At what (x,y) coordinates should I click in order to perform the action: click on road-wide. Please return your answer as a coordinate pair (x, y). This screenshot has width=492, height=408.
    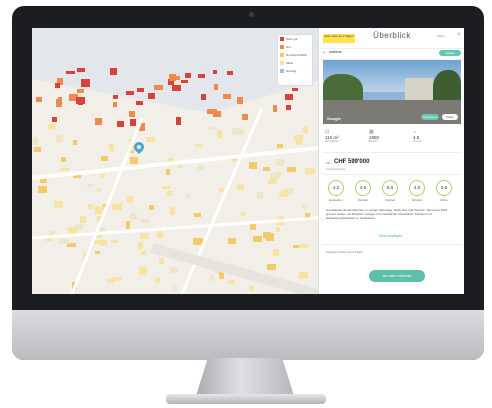
    Looking at the image, I should click on (234, 268).